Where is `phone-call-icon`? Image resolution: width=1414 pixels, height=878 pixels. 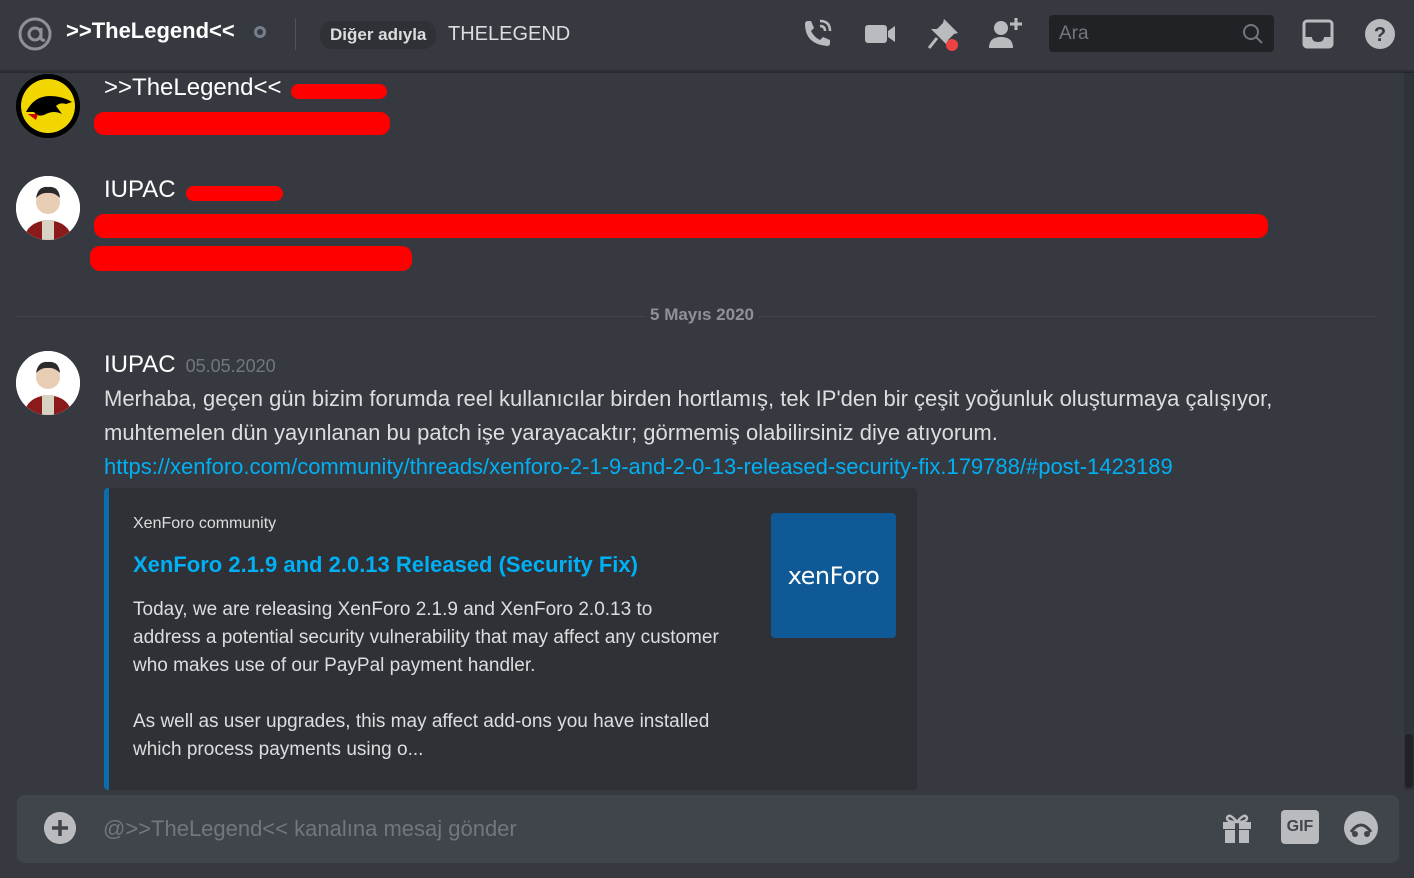
phone-call-icon is located at coordinates (817, 34).